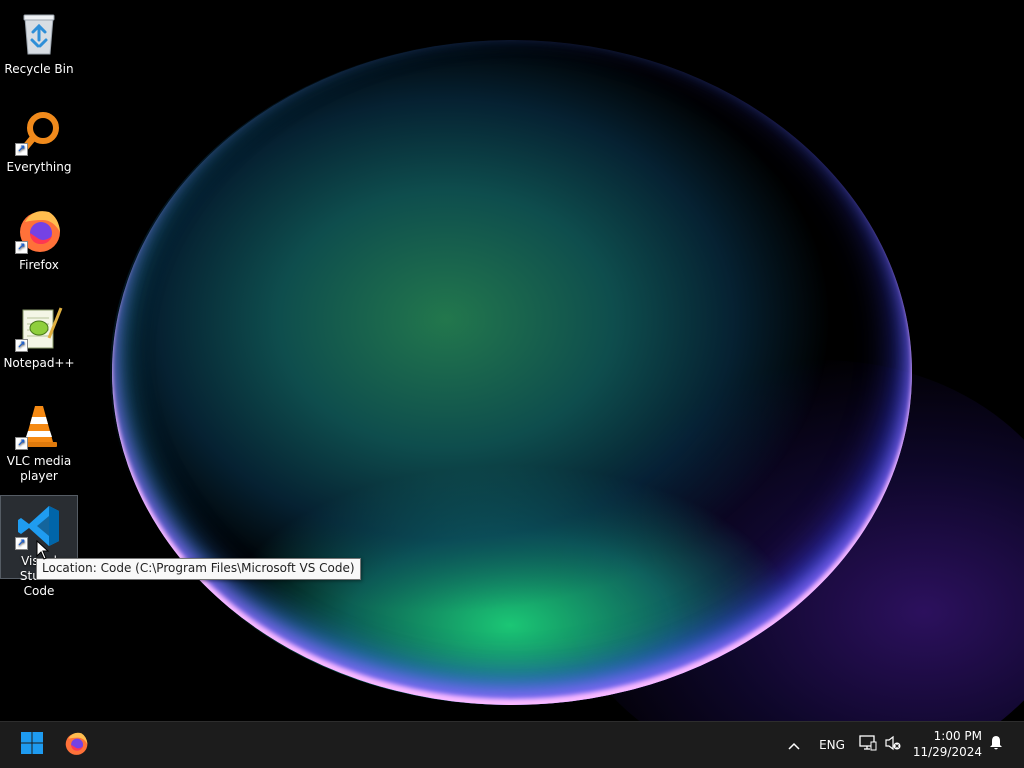 This screenshot has height=768, width=1024. I want to click on taskbar-firefox-button, so click(76, 745).